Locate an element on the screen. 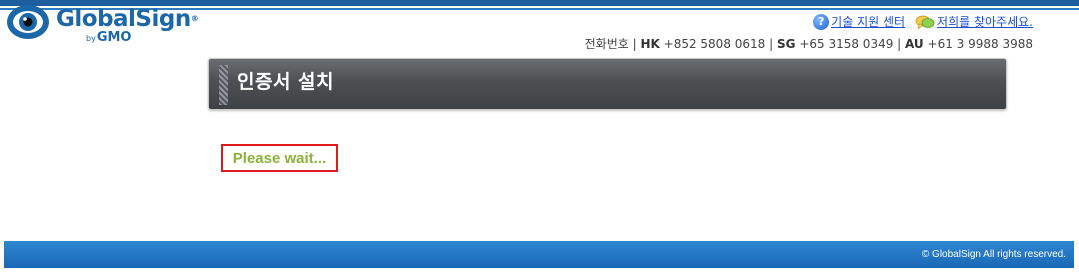  find-us-link-wrap: 저희를 찾아주세요. is located at coordinates (974, 21).